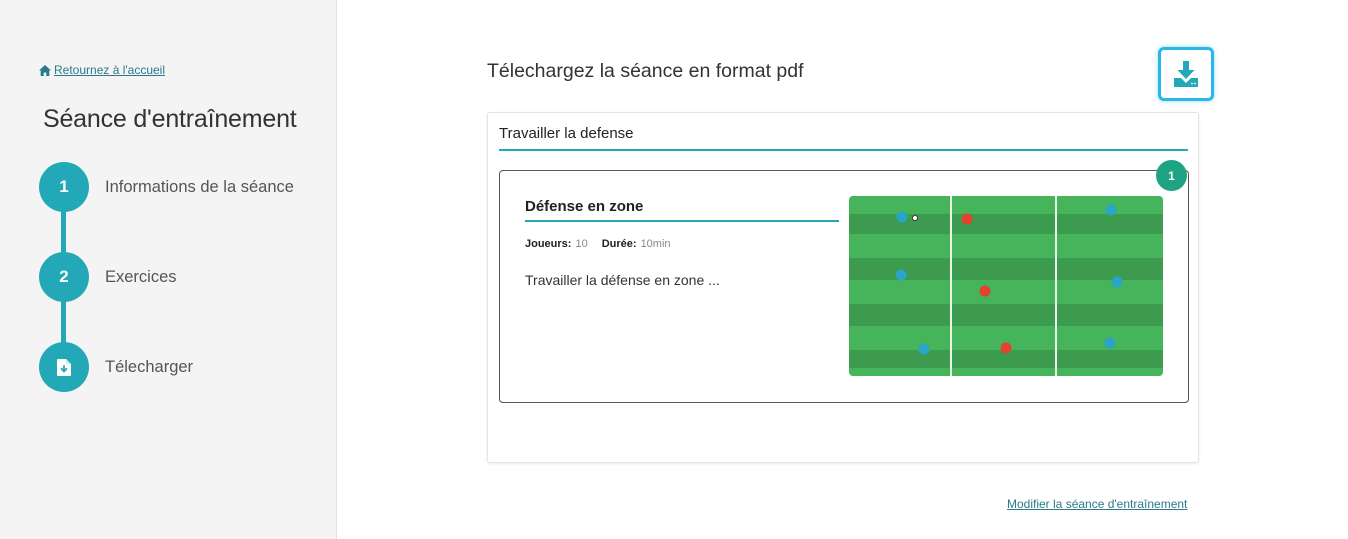 The width and height of the screenshot is (1348, 539). What do you see at coordinates (619, 244) in the screenshot?
I see `duration-label: Durée:` at bounding box center [619, 244].